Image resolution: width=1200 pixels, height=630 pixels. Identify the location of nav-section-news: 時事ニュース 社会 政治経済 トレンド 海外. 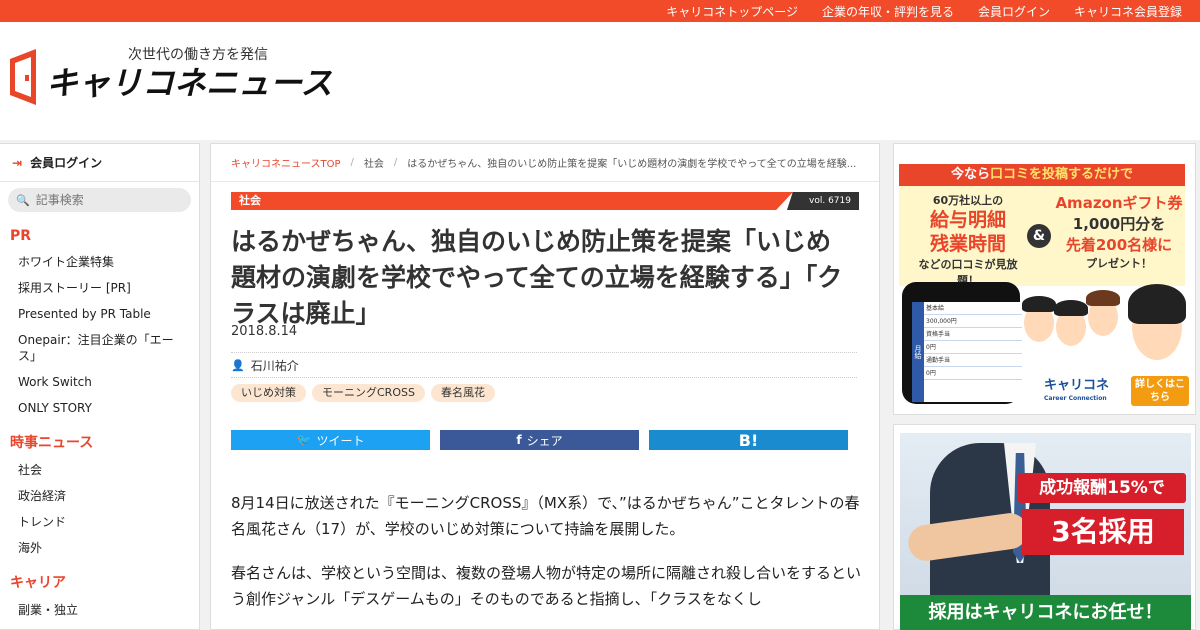
(99, 494).